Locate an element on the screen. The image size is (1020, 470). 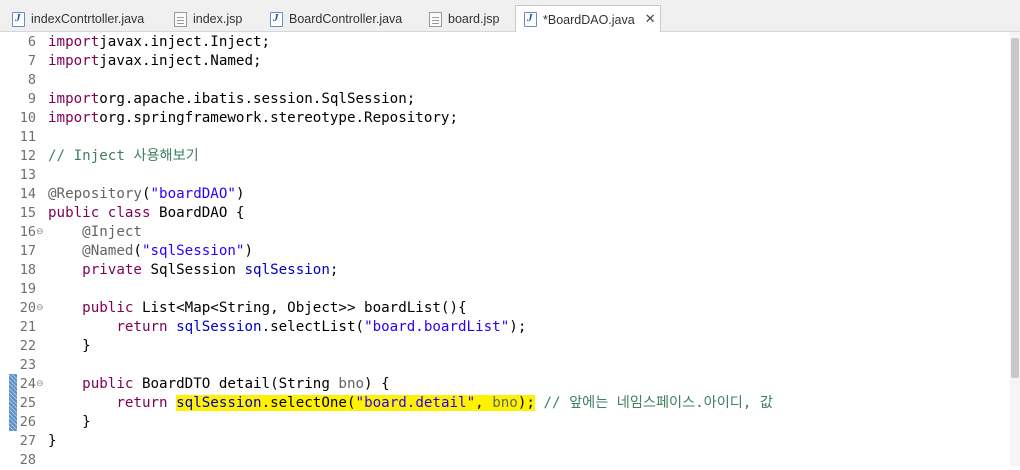
code-line: 7 importjavax.inject.Named; is located at coordinates (505, 61).